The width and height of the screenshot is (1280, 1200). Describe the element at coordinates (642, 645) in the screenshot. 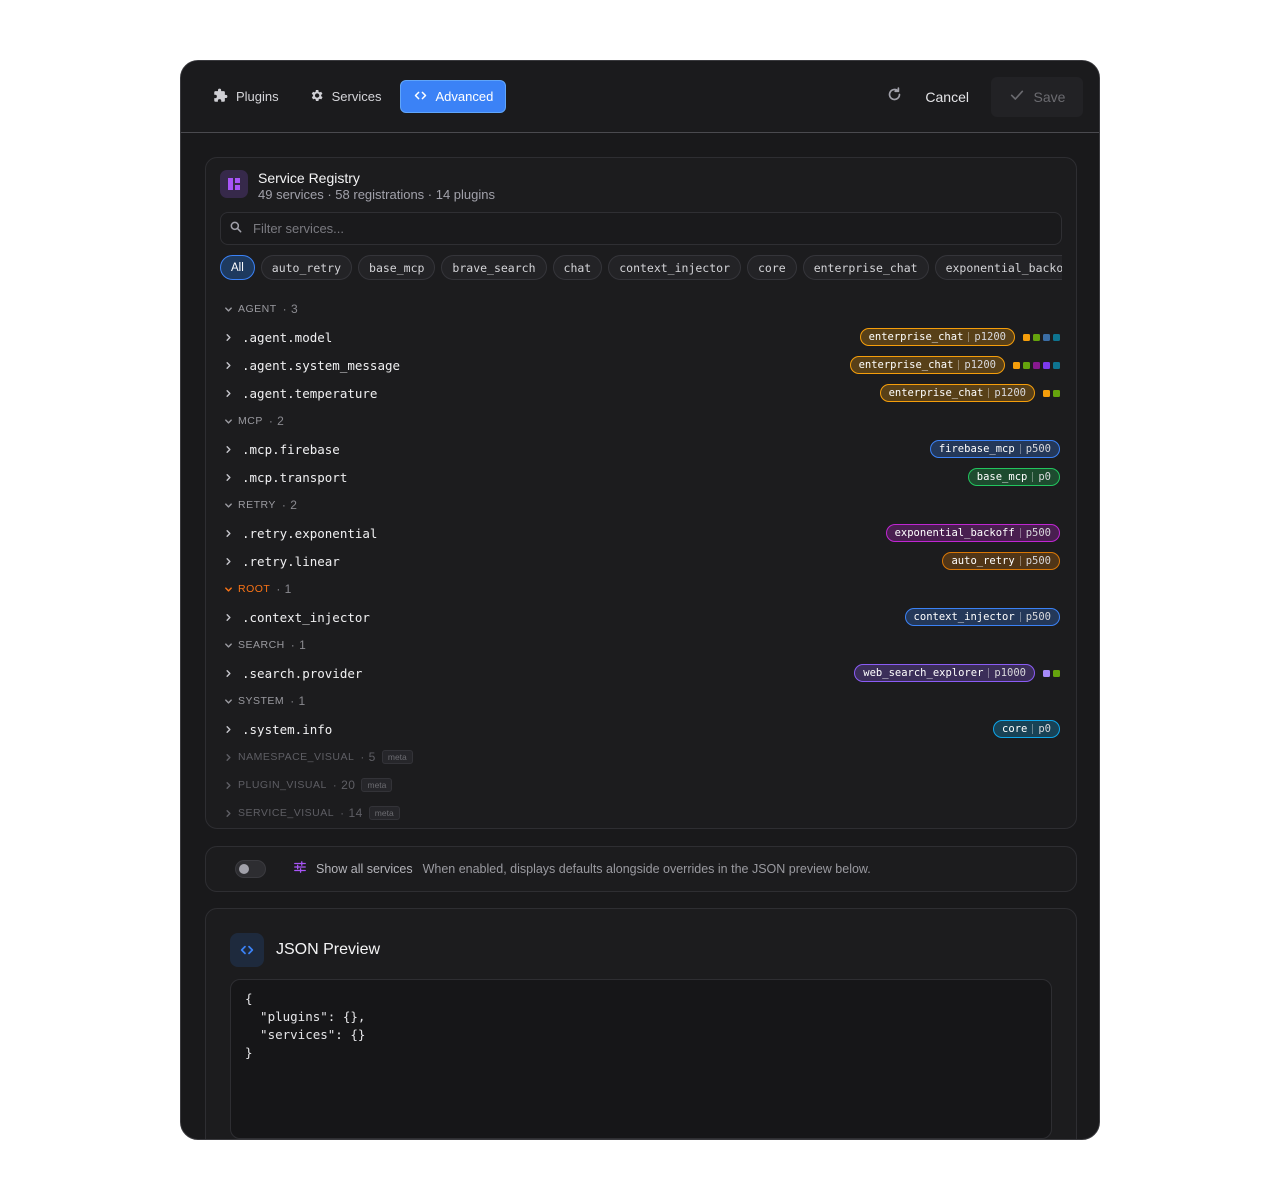

I see `group-header: SEARCH · 1` at that location.